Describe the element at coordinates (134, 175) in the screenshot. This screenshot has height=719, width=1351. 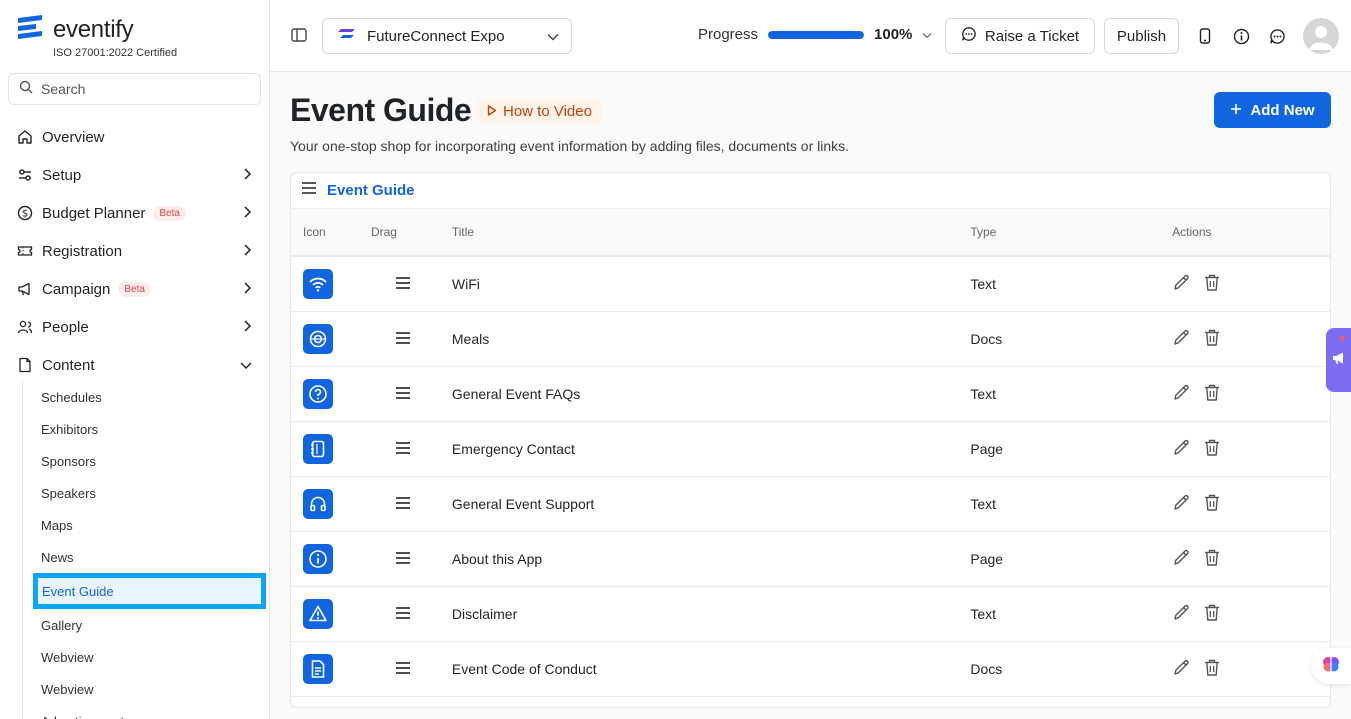
I see `sidebar-item-setup: Setup` at that location.